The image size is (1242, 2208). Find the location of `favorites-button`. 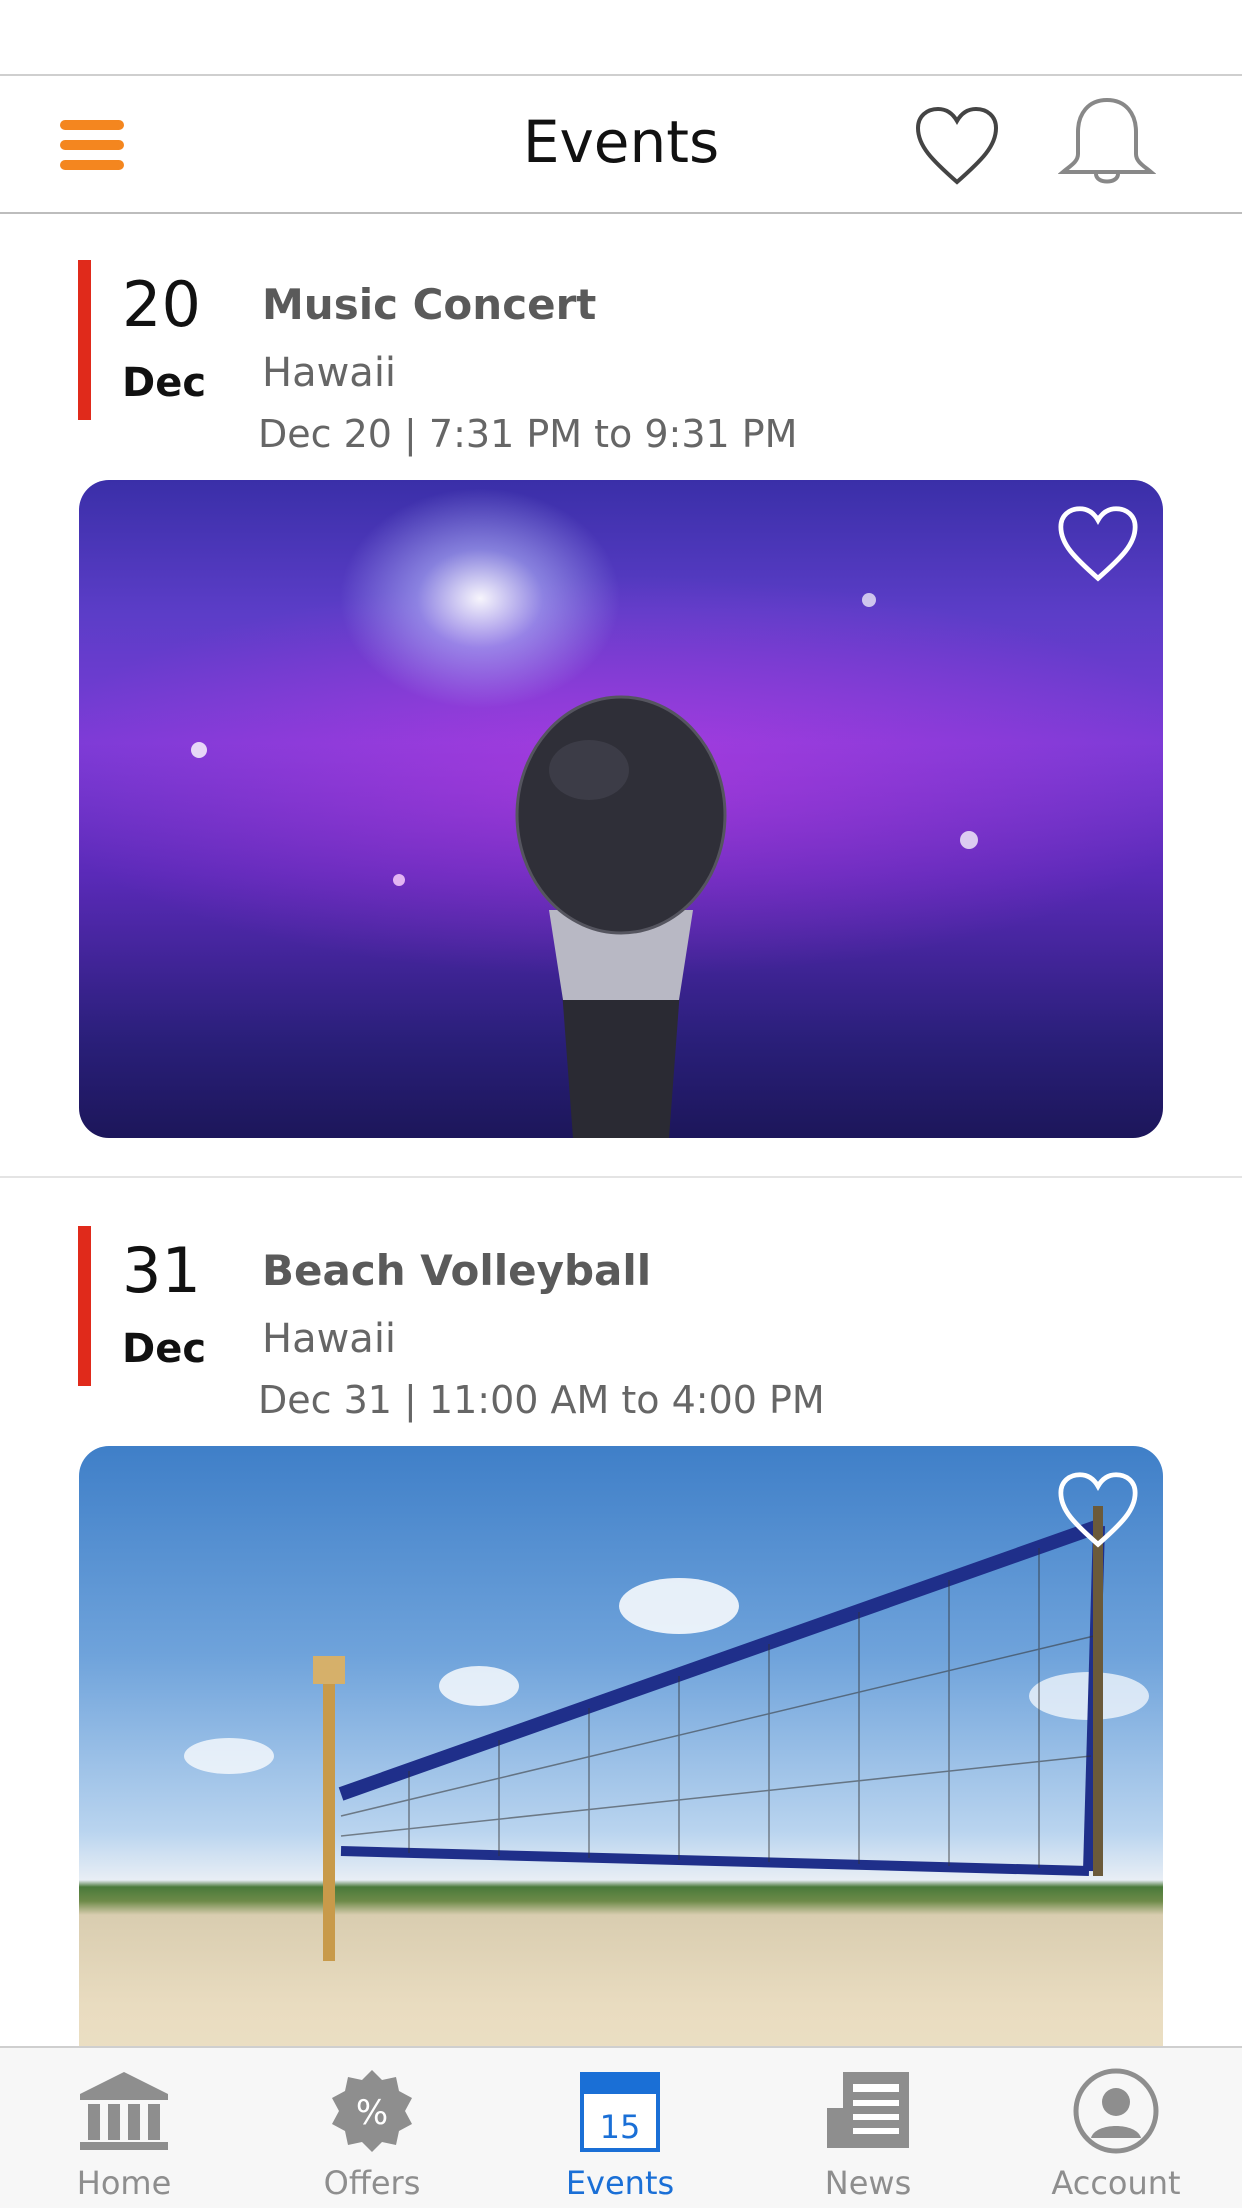

favorites-button is located at coordinates (957, 146).